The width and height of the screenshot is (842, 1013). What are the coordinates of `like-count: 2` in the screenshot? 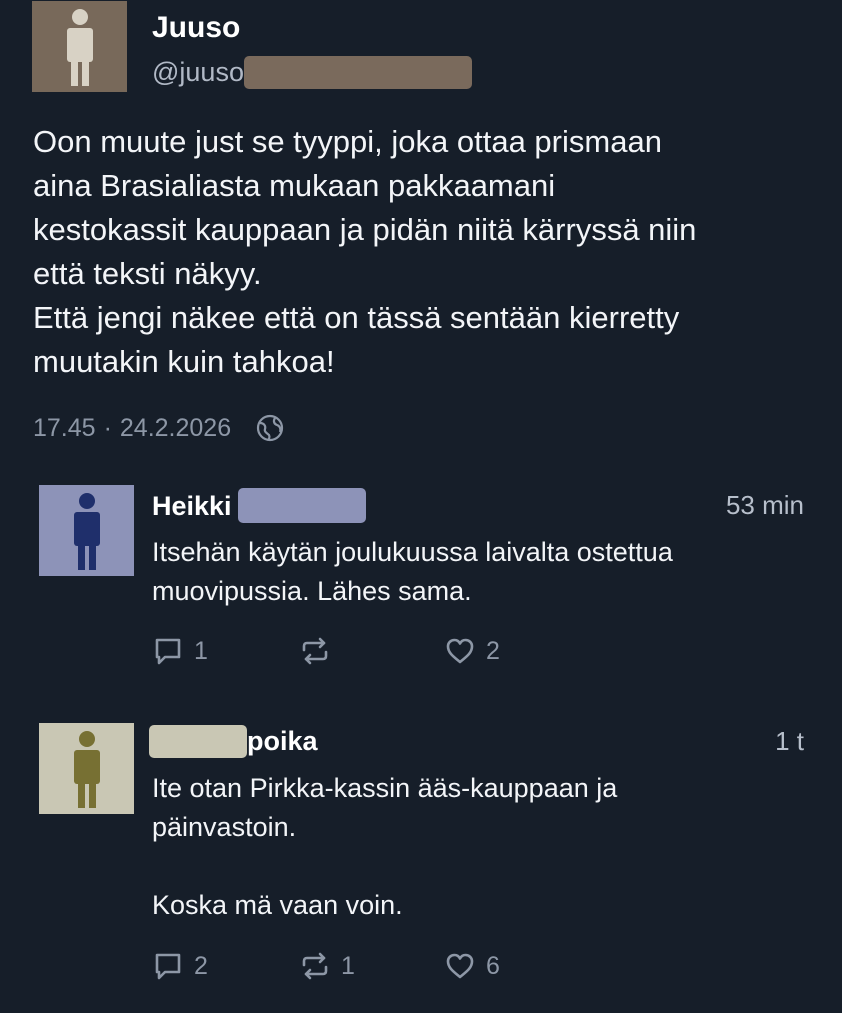 It's located at (493, 650).